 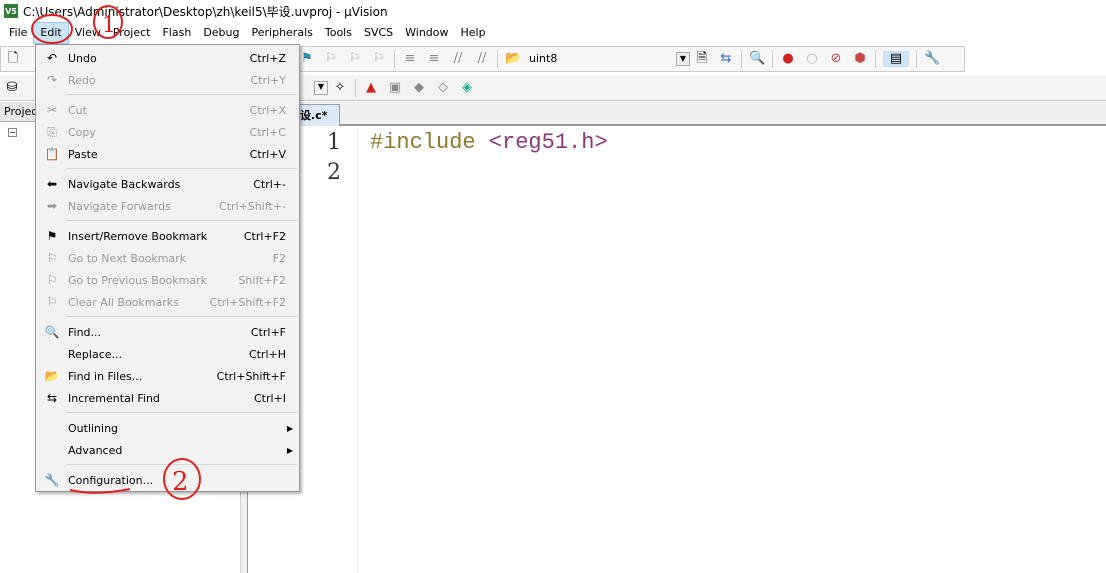 What do you see at coordinates (167, 80) in the screenshot?
I see `menu-item-redo: ↷ Redo Ctrl+Y` at bounding box center [167, 80].